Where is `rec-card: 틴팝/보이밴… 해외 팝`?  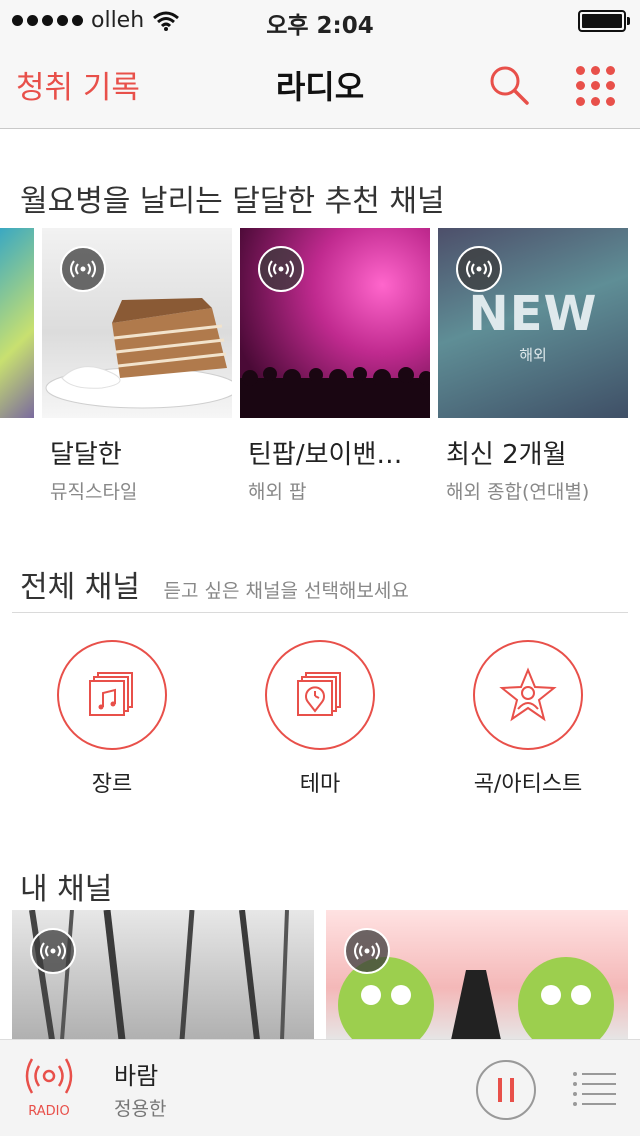 rec-card: 틴팝/보이밴… 해외 팝 is located at coordinates (335, 366).